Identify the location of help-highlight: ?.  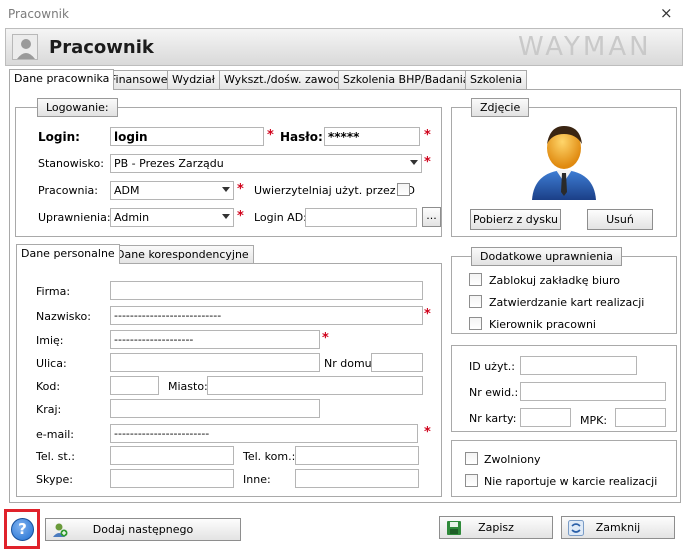
(22, 529).